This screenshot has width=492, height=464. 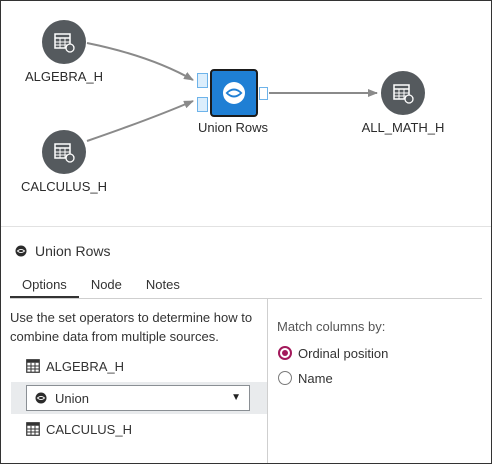 I want to click on tab-options: Options, so click(x=44, y=284).